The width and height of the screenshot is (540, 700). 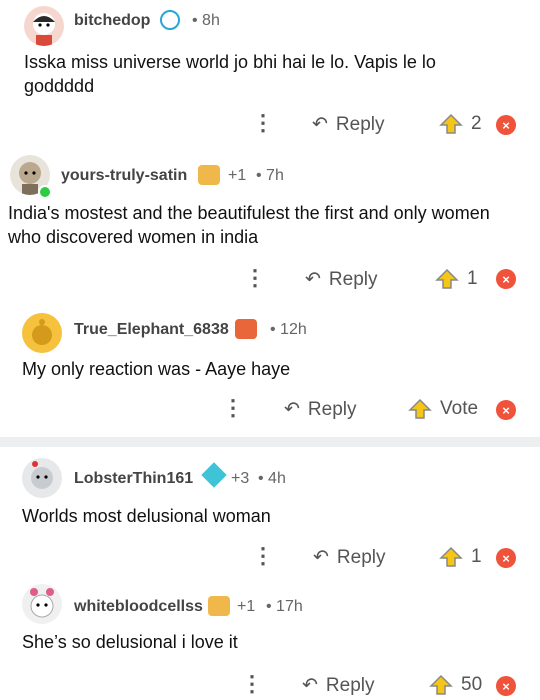 I want to click on upvote-button: 2, so click(x=460, y=124).